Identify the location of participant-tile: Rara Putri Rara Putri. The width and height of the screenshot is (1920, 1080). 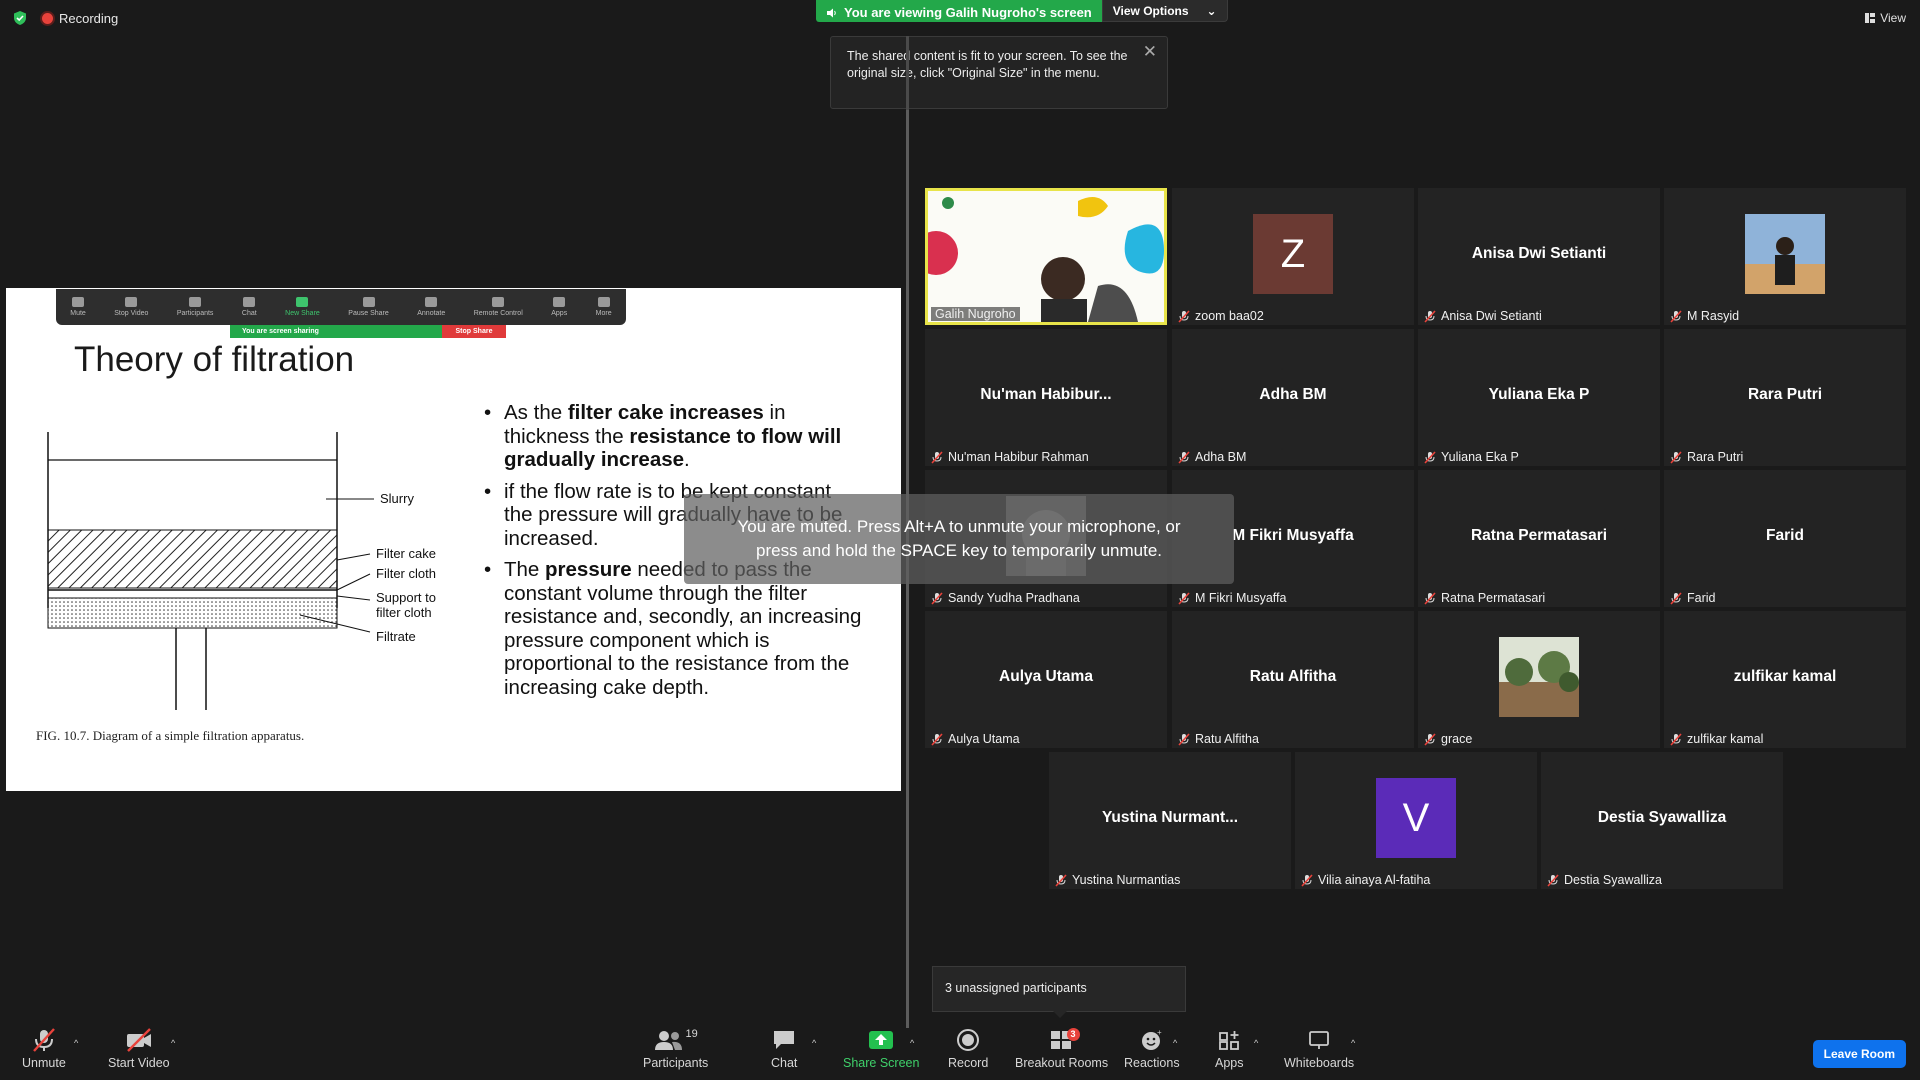
(1785, 397).